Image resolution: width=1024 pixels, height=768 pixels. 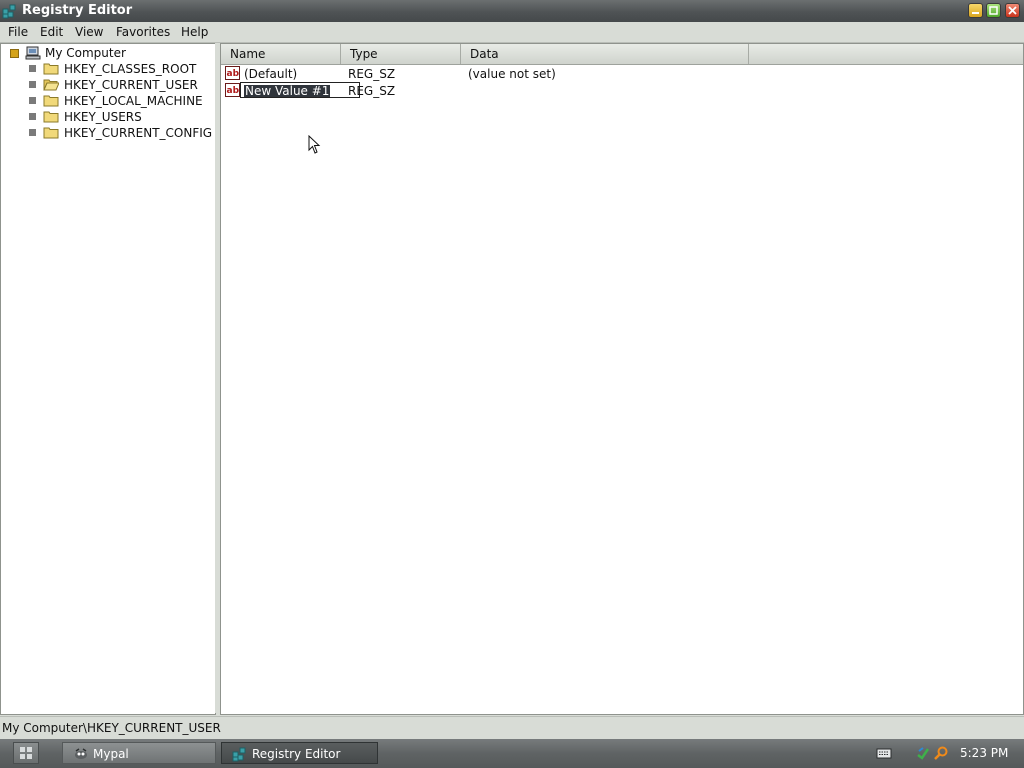 What do you see at coordinates (975, 10) in the screenshot?
I see `minimize-button` at bounding box center [975, 10].